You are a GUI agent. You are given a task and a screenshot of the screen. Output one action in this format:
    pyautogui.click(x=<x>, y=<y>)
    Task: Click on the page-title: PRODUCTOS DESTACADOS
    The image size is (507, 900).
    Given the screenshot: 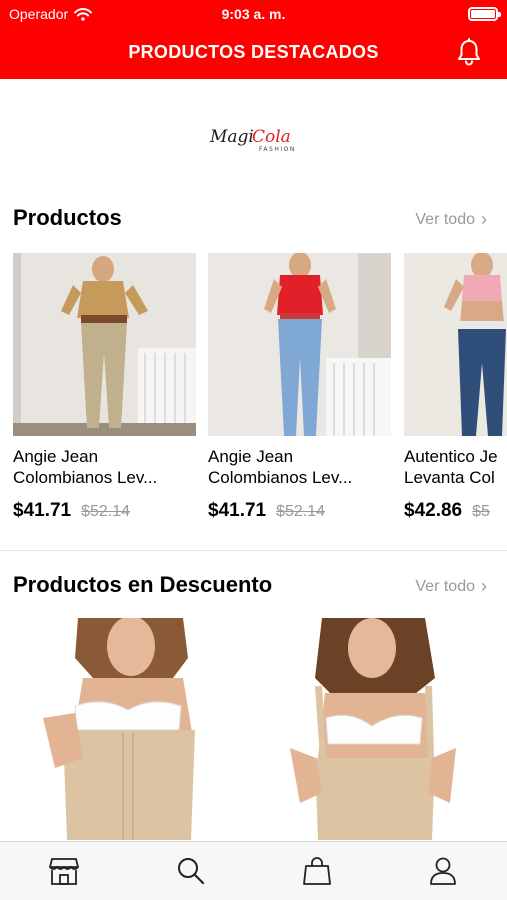 What is the action you would take?
    pyautogui.click(x=253, y=52)
    